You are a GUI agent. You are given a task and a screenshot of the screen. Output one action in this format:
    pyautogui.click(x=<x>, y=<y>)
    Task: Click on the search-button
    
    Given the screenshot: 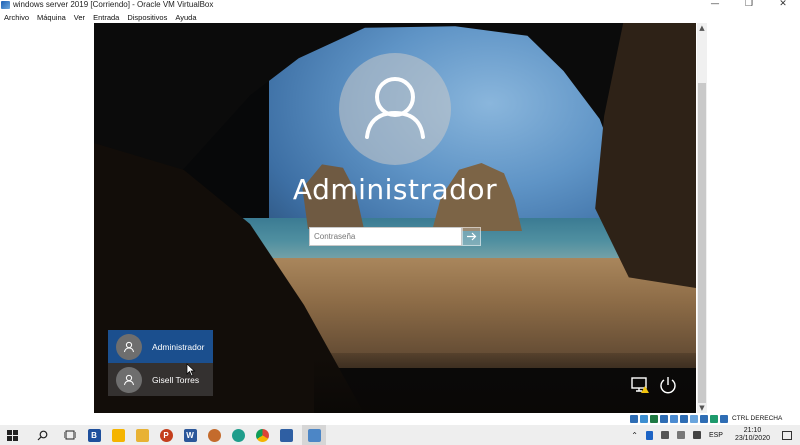 What is the action you would take?
    pyautogui.click(x=42, y=435)
    